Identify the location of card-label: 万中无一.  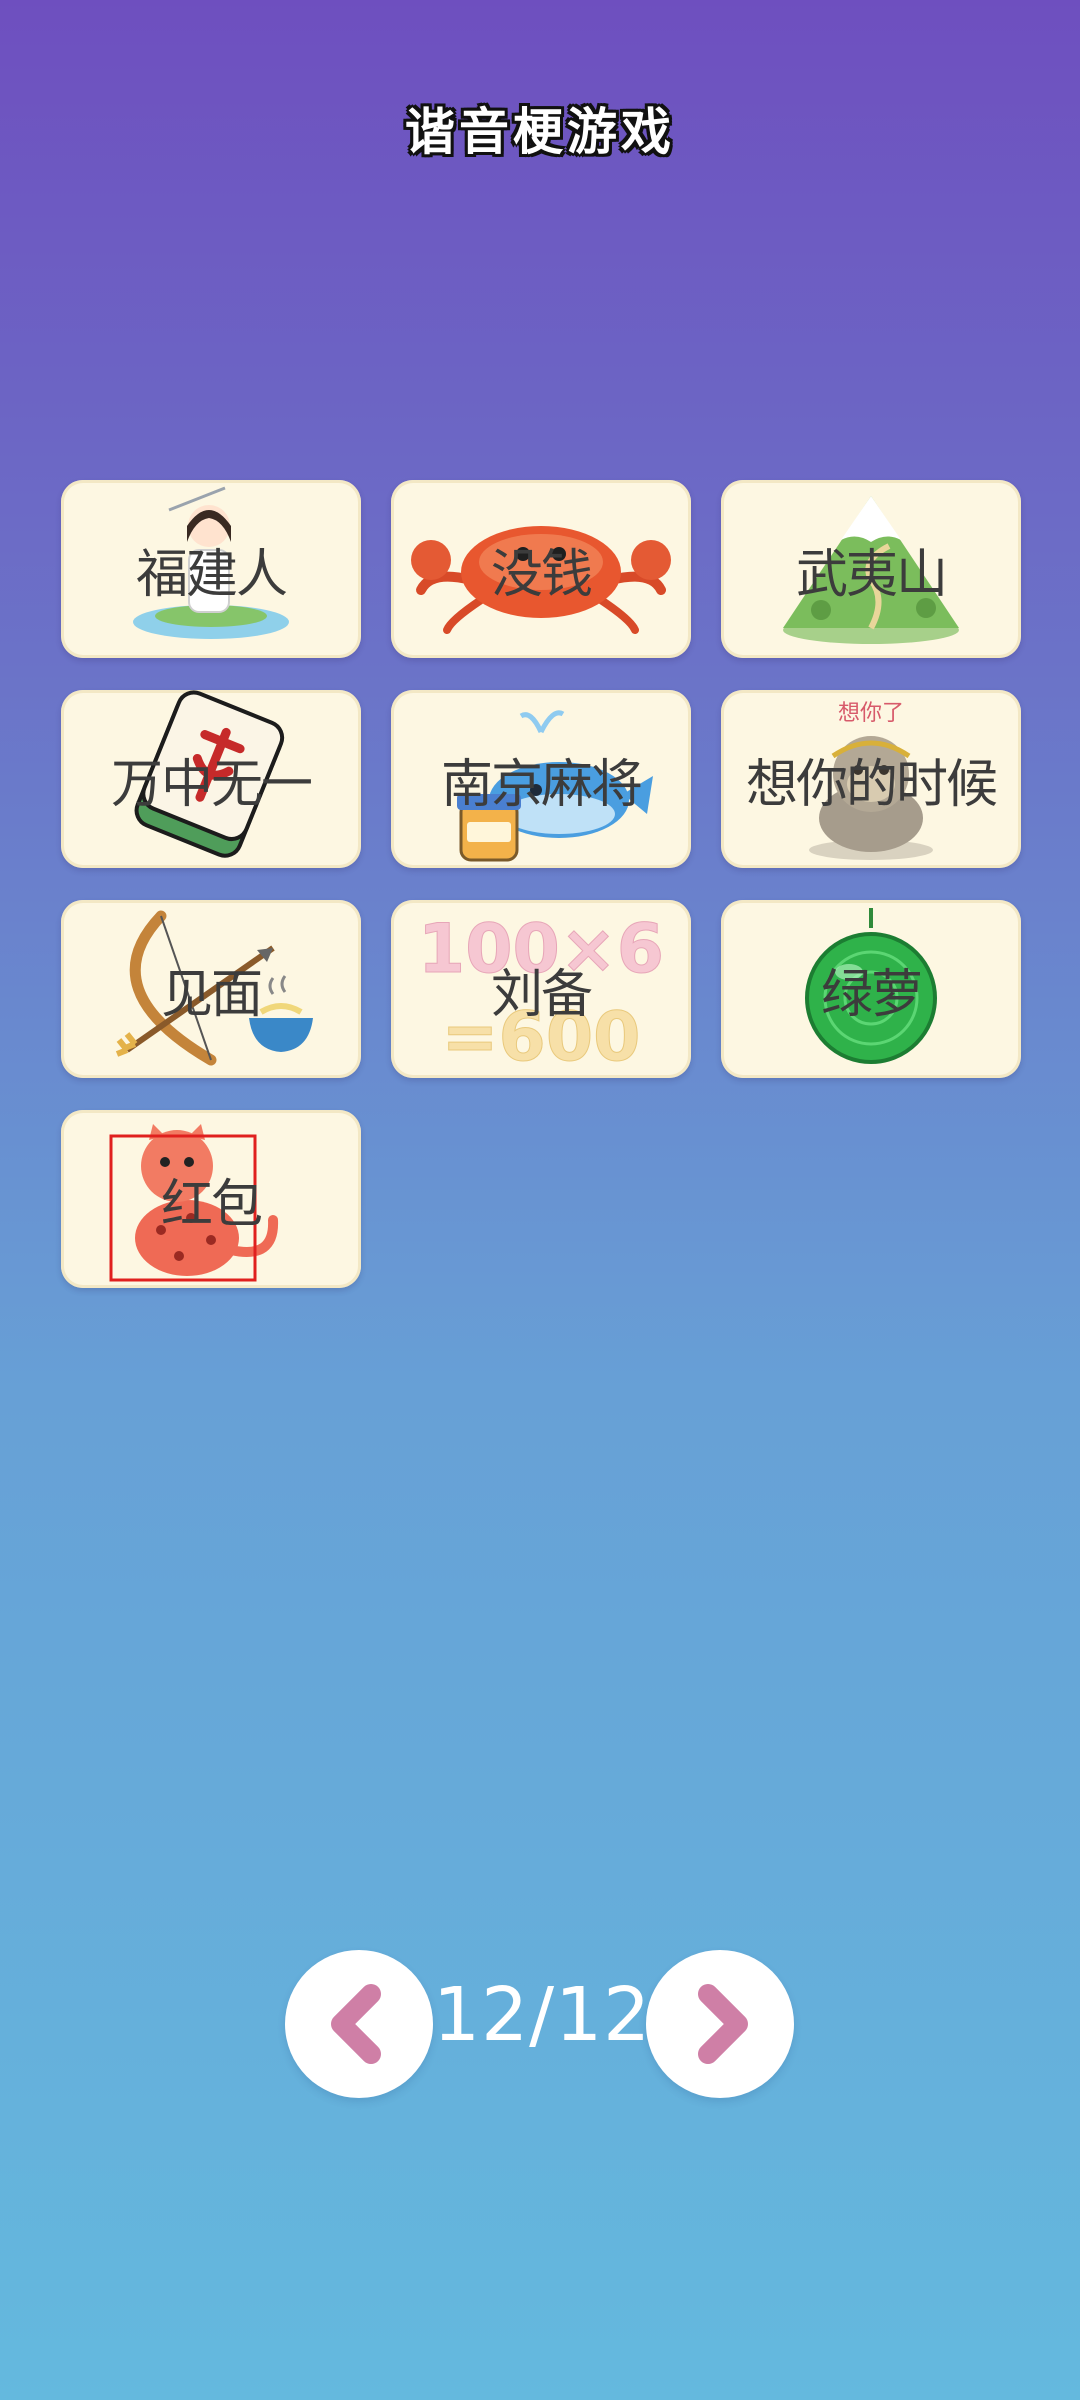
(211, 784).